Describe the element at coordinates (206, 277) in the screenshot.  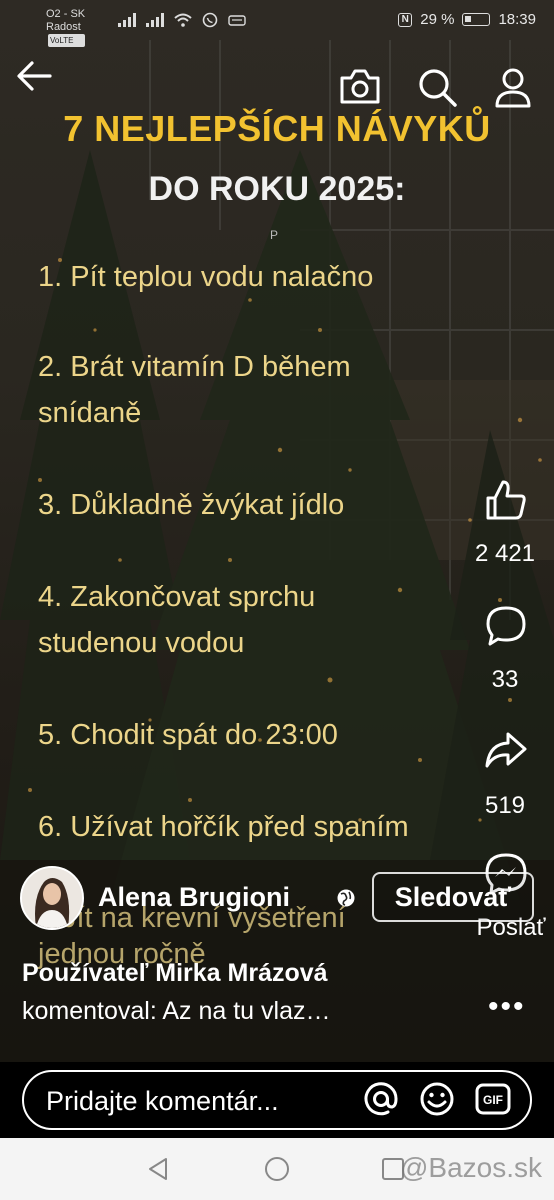
I see `habit-item-1: 1. Pít teplou vodu nalačno` at that location.